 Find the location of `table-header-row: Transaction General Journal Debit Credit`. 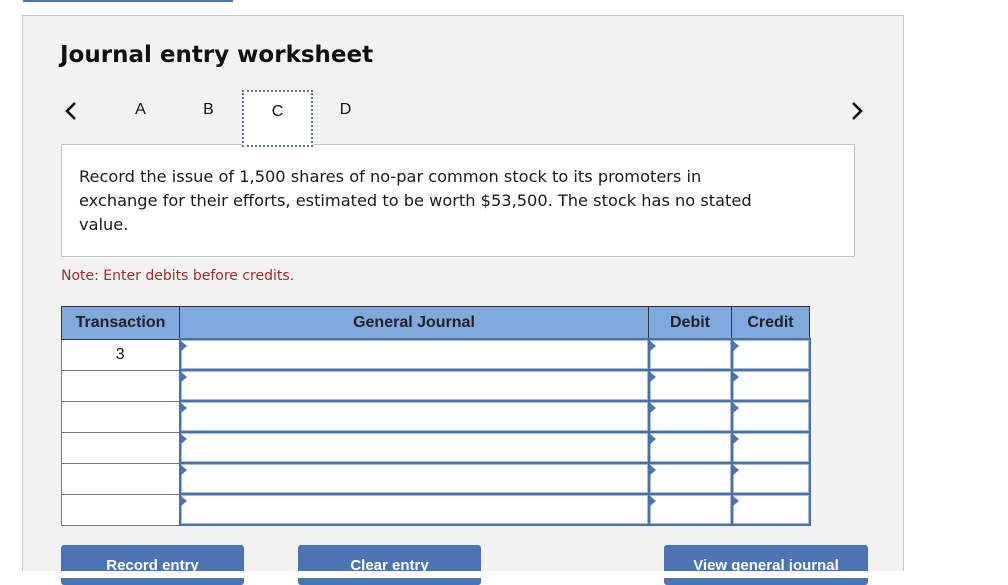

table-header-row: Transaction General Journal Debit Credit is located at coordinates (435, 323).